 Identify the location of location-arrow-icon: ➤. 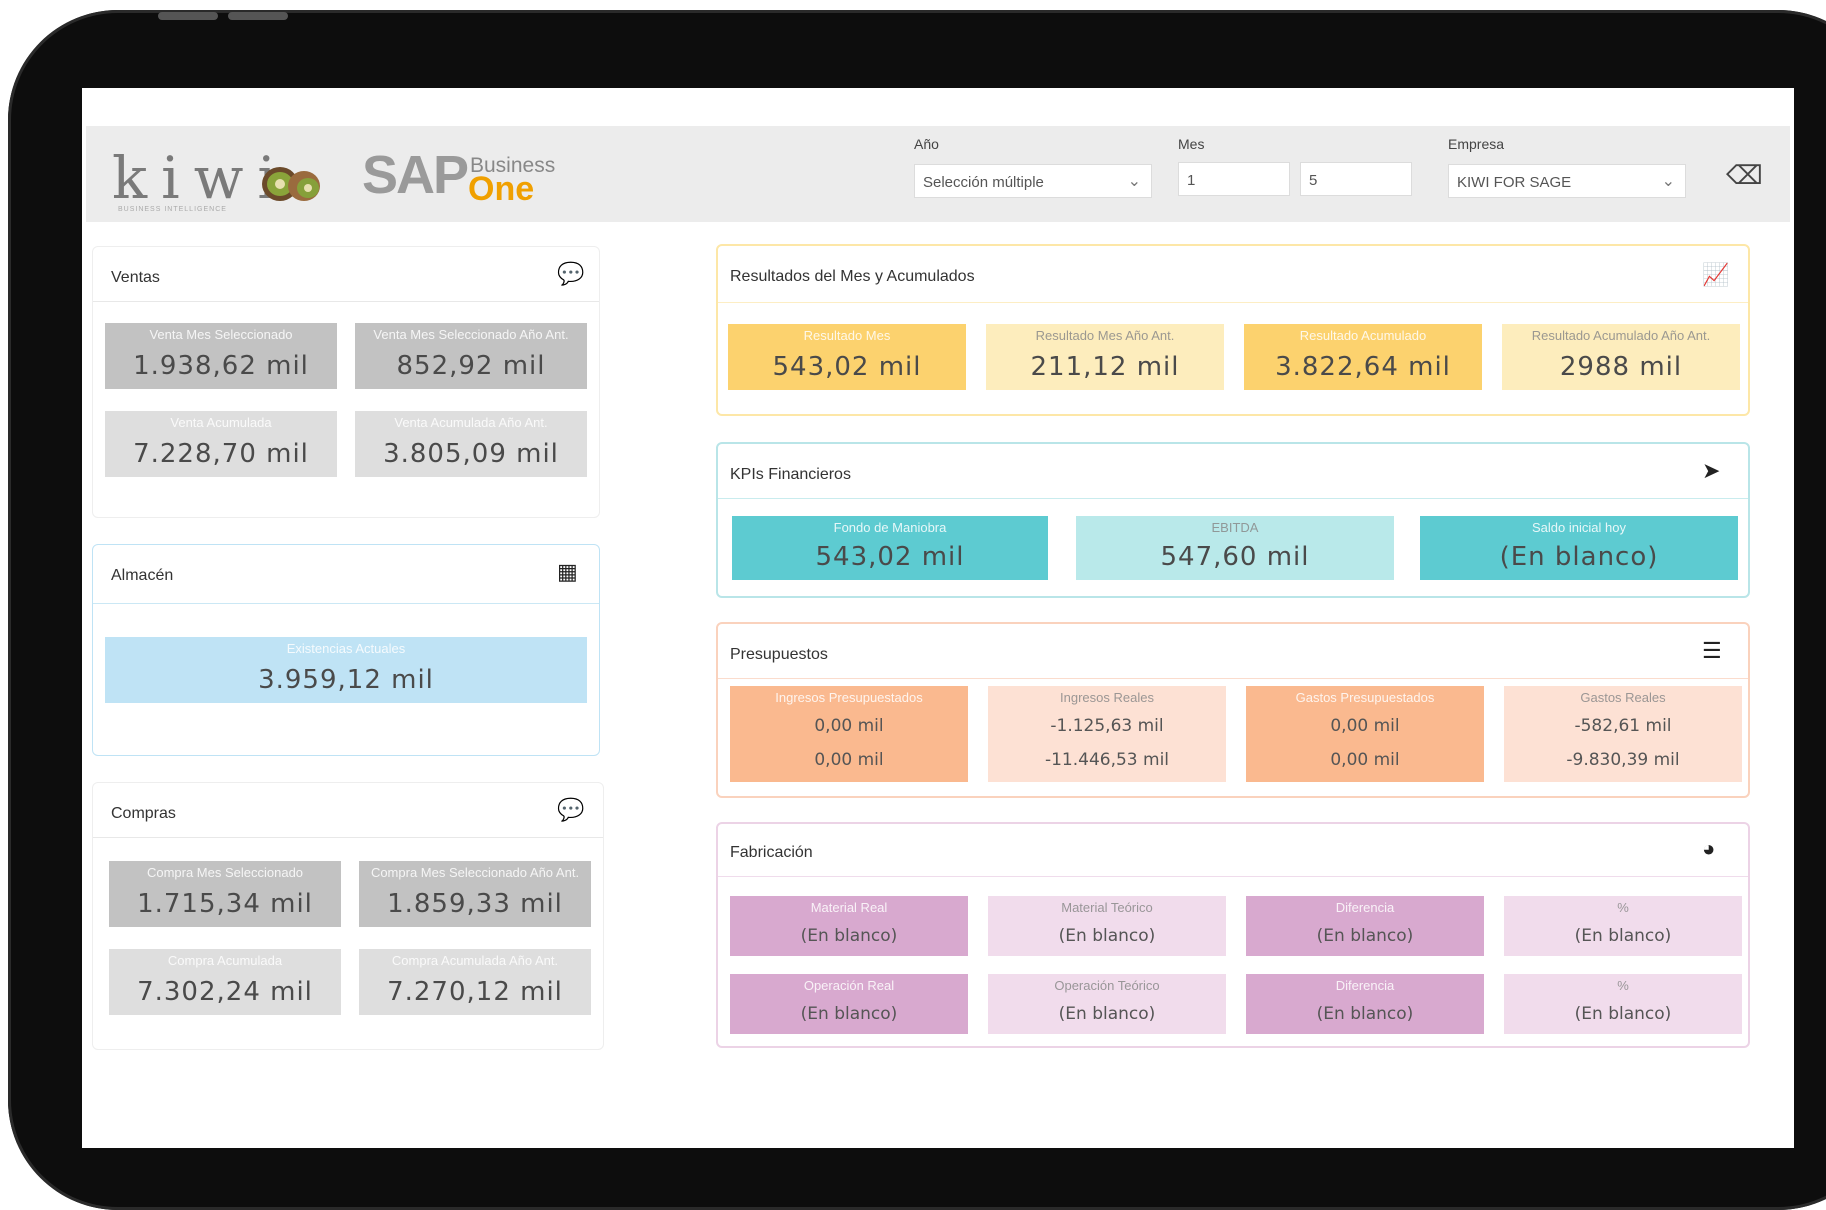
(1711, 471).